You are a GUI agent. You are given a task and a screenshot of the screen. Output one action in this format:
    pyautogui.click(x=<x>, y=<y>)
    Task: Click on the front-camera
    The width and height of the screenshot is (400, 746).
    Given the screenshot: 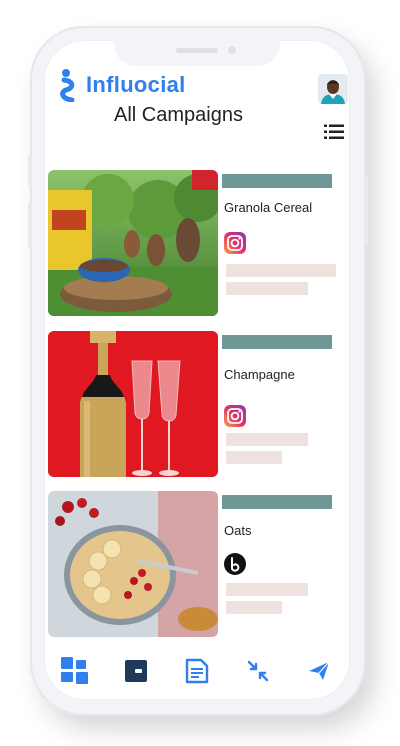 What is the action you would take?
    pyautogui.click(x=232, y=50)
    